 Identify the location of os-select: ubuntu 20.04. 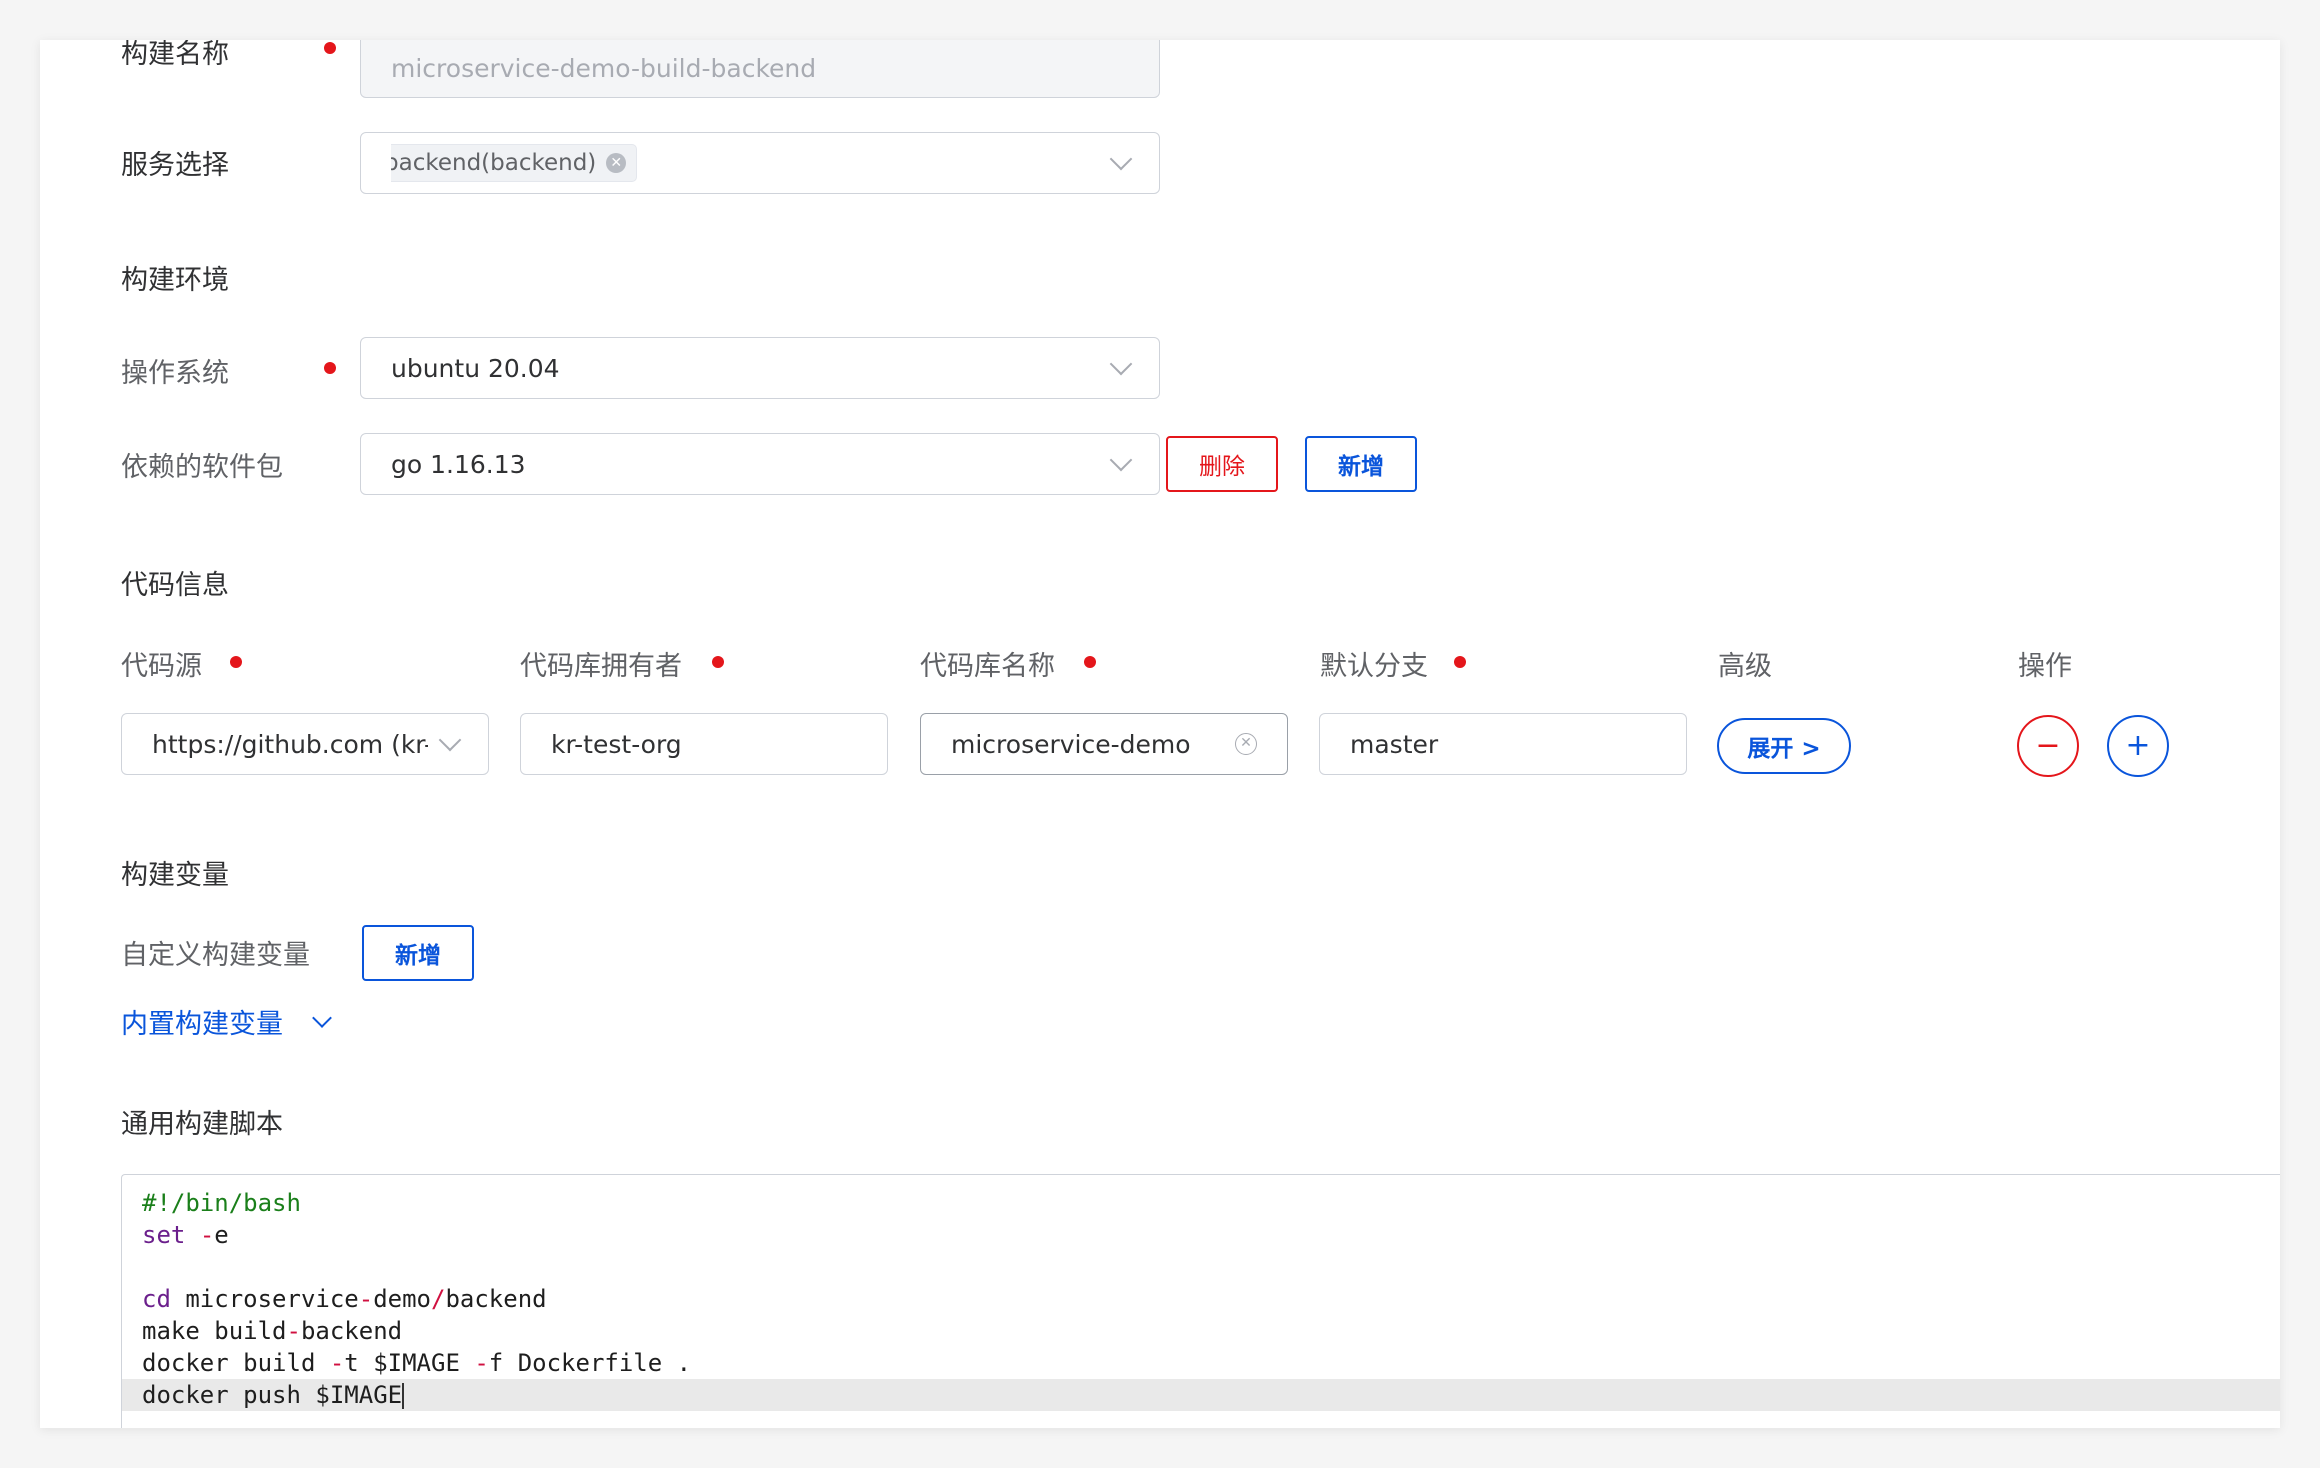
(760, 368).